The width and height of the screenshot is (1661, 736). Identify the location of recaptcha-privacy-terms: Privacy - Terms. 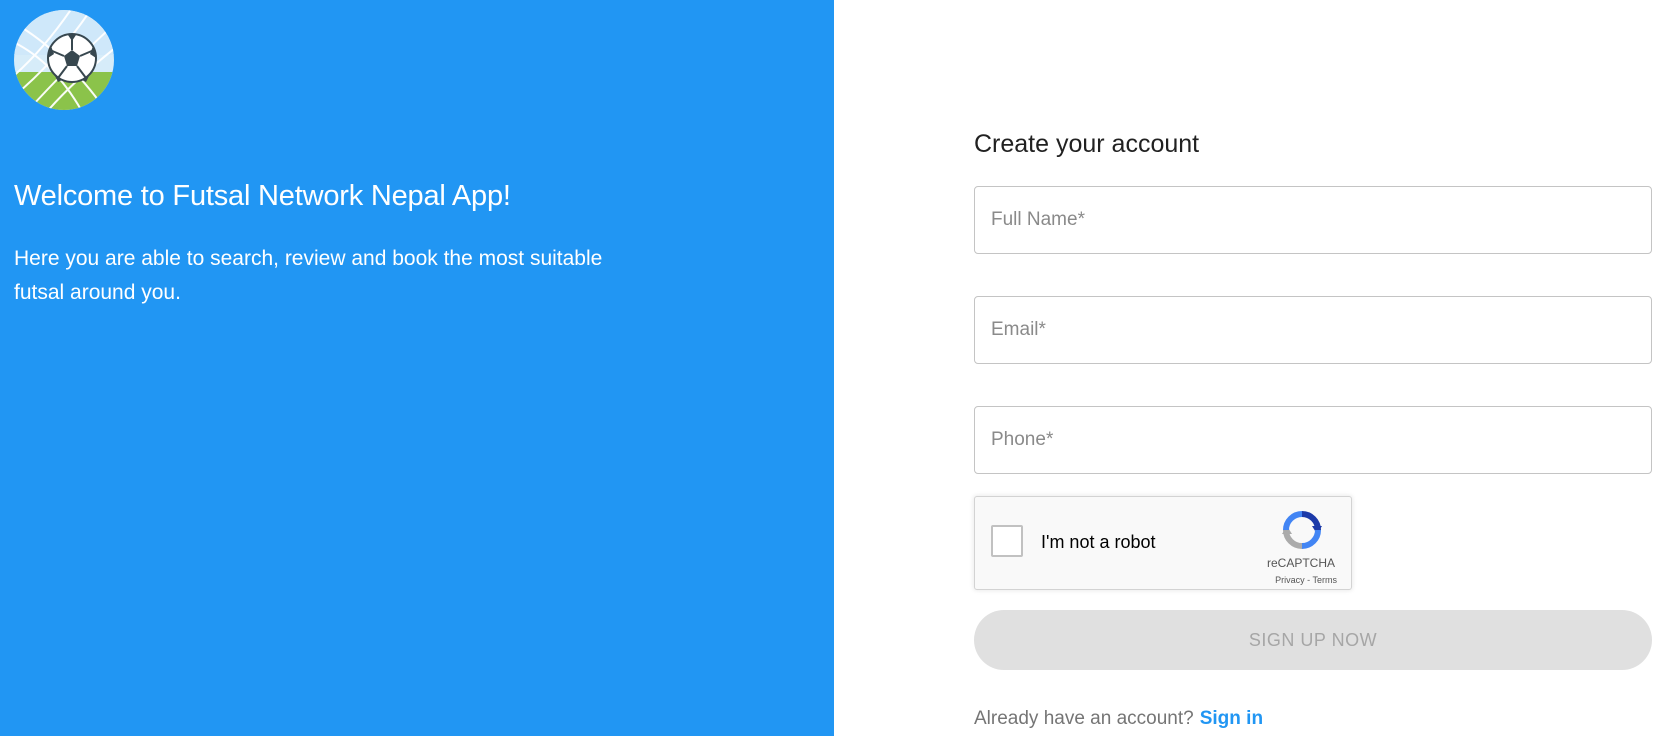
(1306, 580).